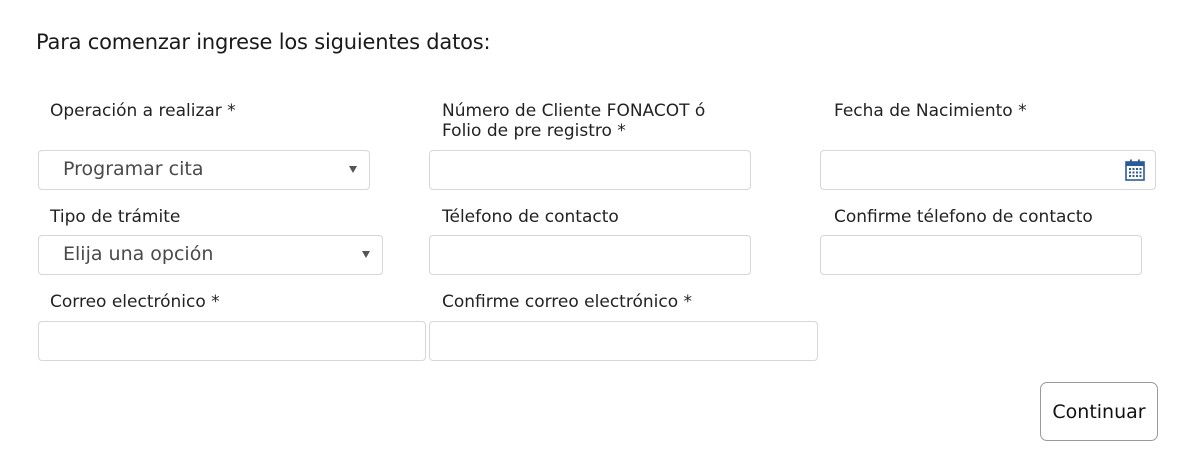  Describe the element at coordinates (143, 111) in the screenshot. I see `operation-label: Operación a realizar *` at that location.